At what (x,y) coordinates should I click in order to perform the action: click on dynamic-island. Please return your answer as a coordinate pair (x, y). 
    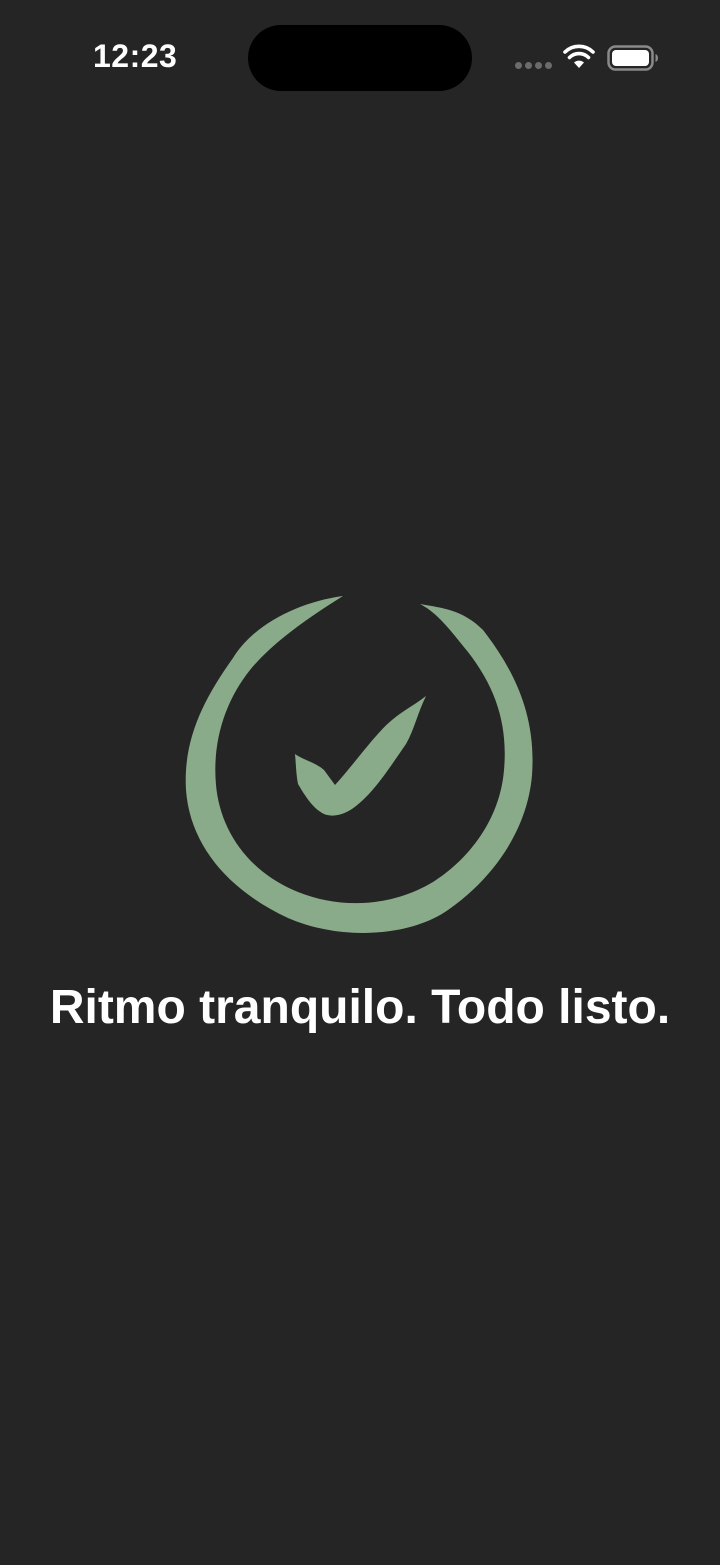
    Looking at the image, I should click on (360, 58).